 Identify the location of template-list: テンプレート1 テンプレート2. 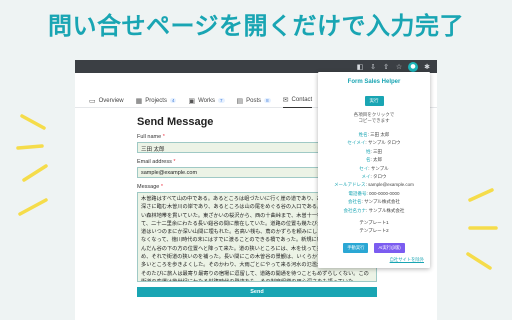
(374, 227).